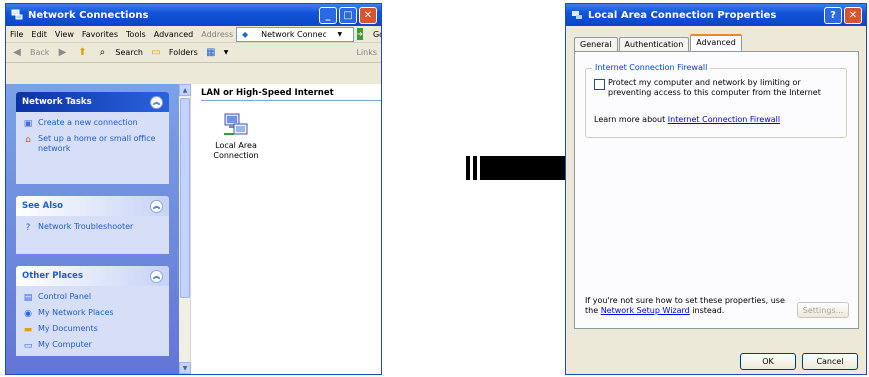 The image size is (869, 377). I want to click on menu-tools: Tools, so click(136, 34).